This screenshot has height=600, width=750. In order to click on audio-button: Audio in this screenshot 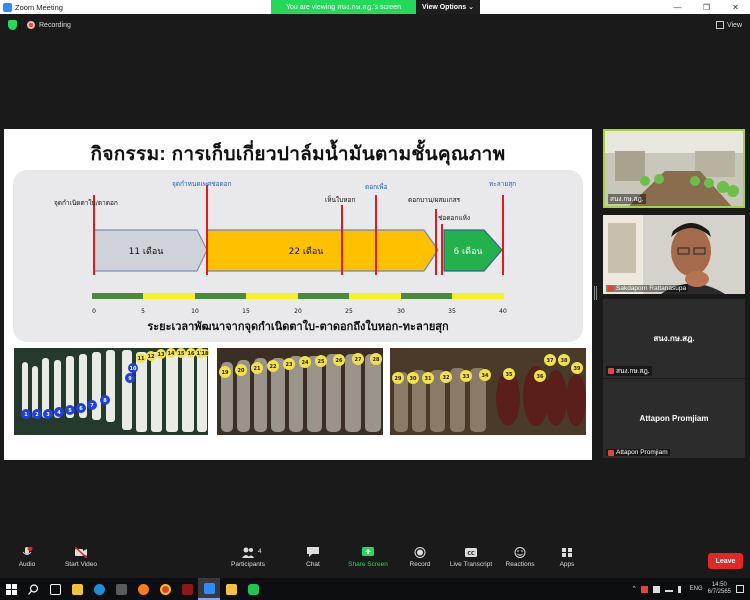, I will do `click(27, 557)`.